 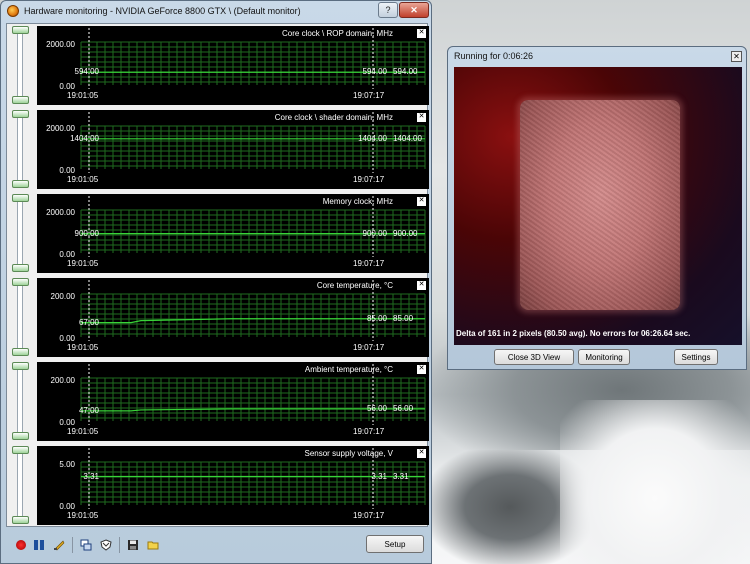 I want to click on pause-icon, so click(x=39, y=545).